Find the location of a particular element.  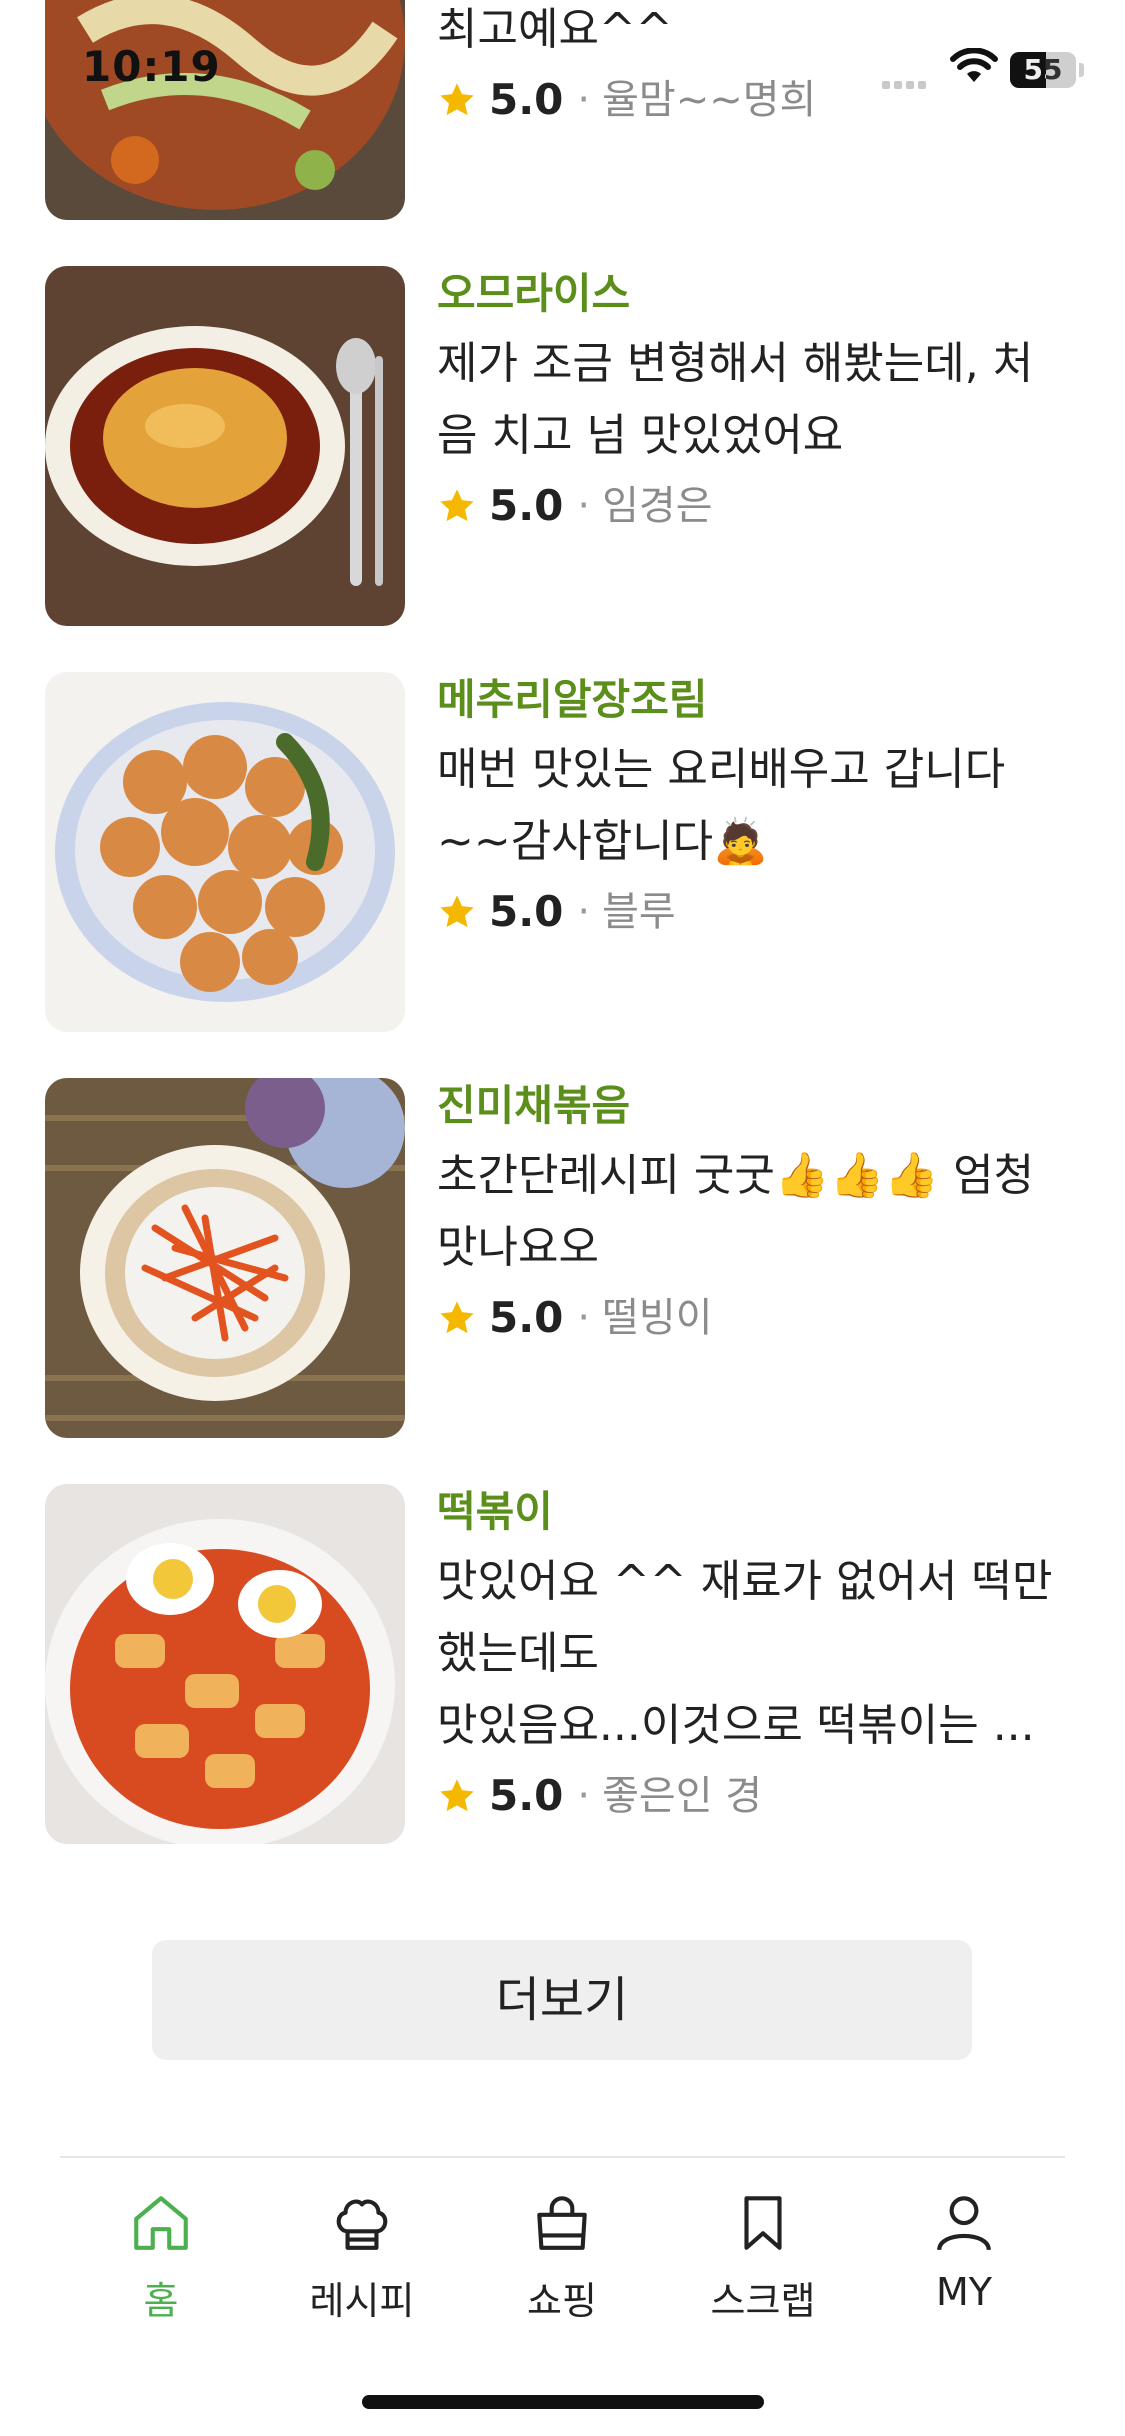

tab-scrap: 스크랩 is located at coordinates (763, 2257).